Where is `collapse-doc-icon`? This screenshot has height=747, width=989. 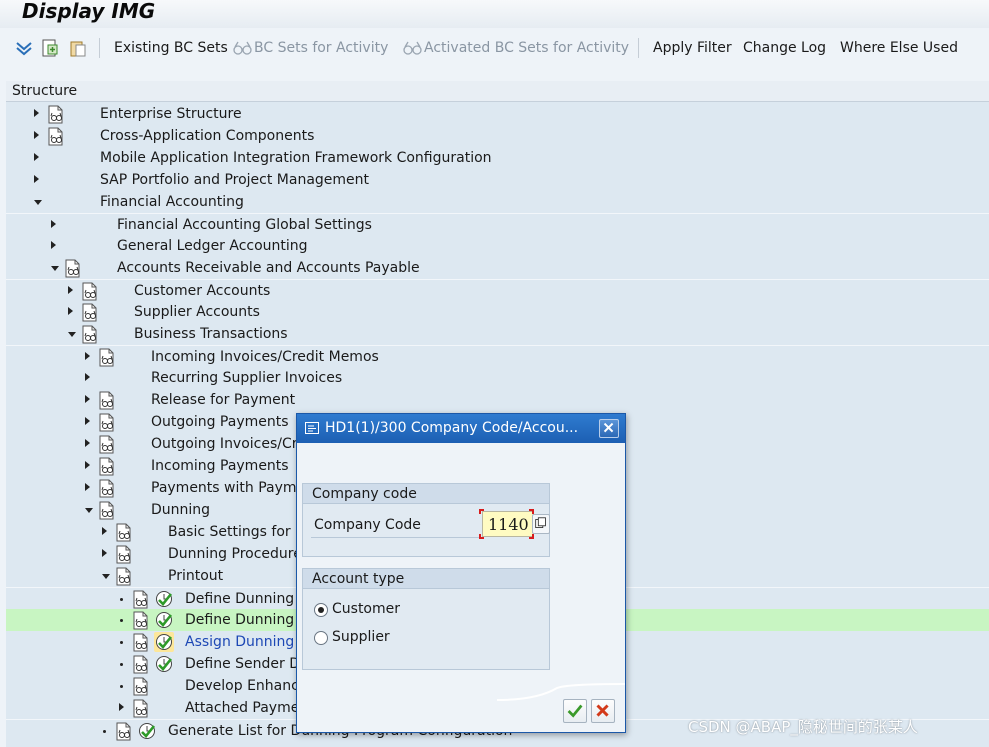 collapse-doc-icon is located at coordinates (50, 48).